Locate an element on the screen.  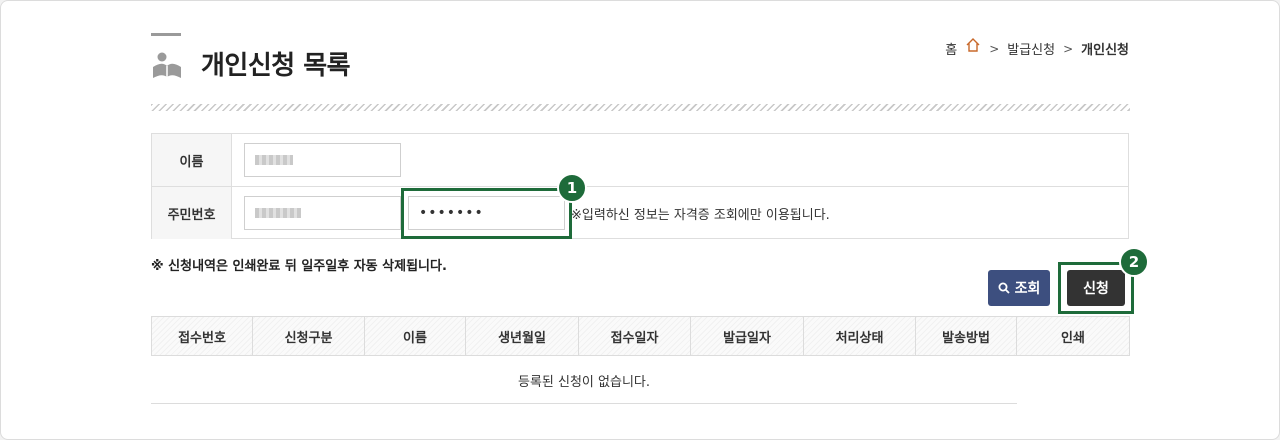
column-header: 신청구분 is located at coordinates (309, 336).